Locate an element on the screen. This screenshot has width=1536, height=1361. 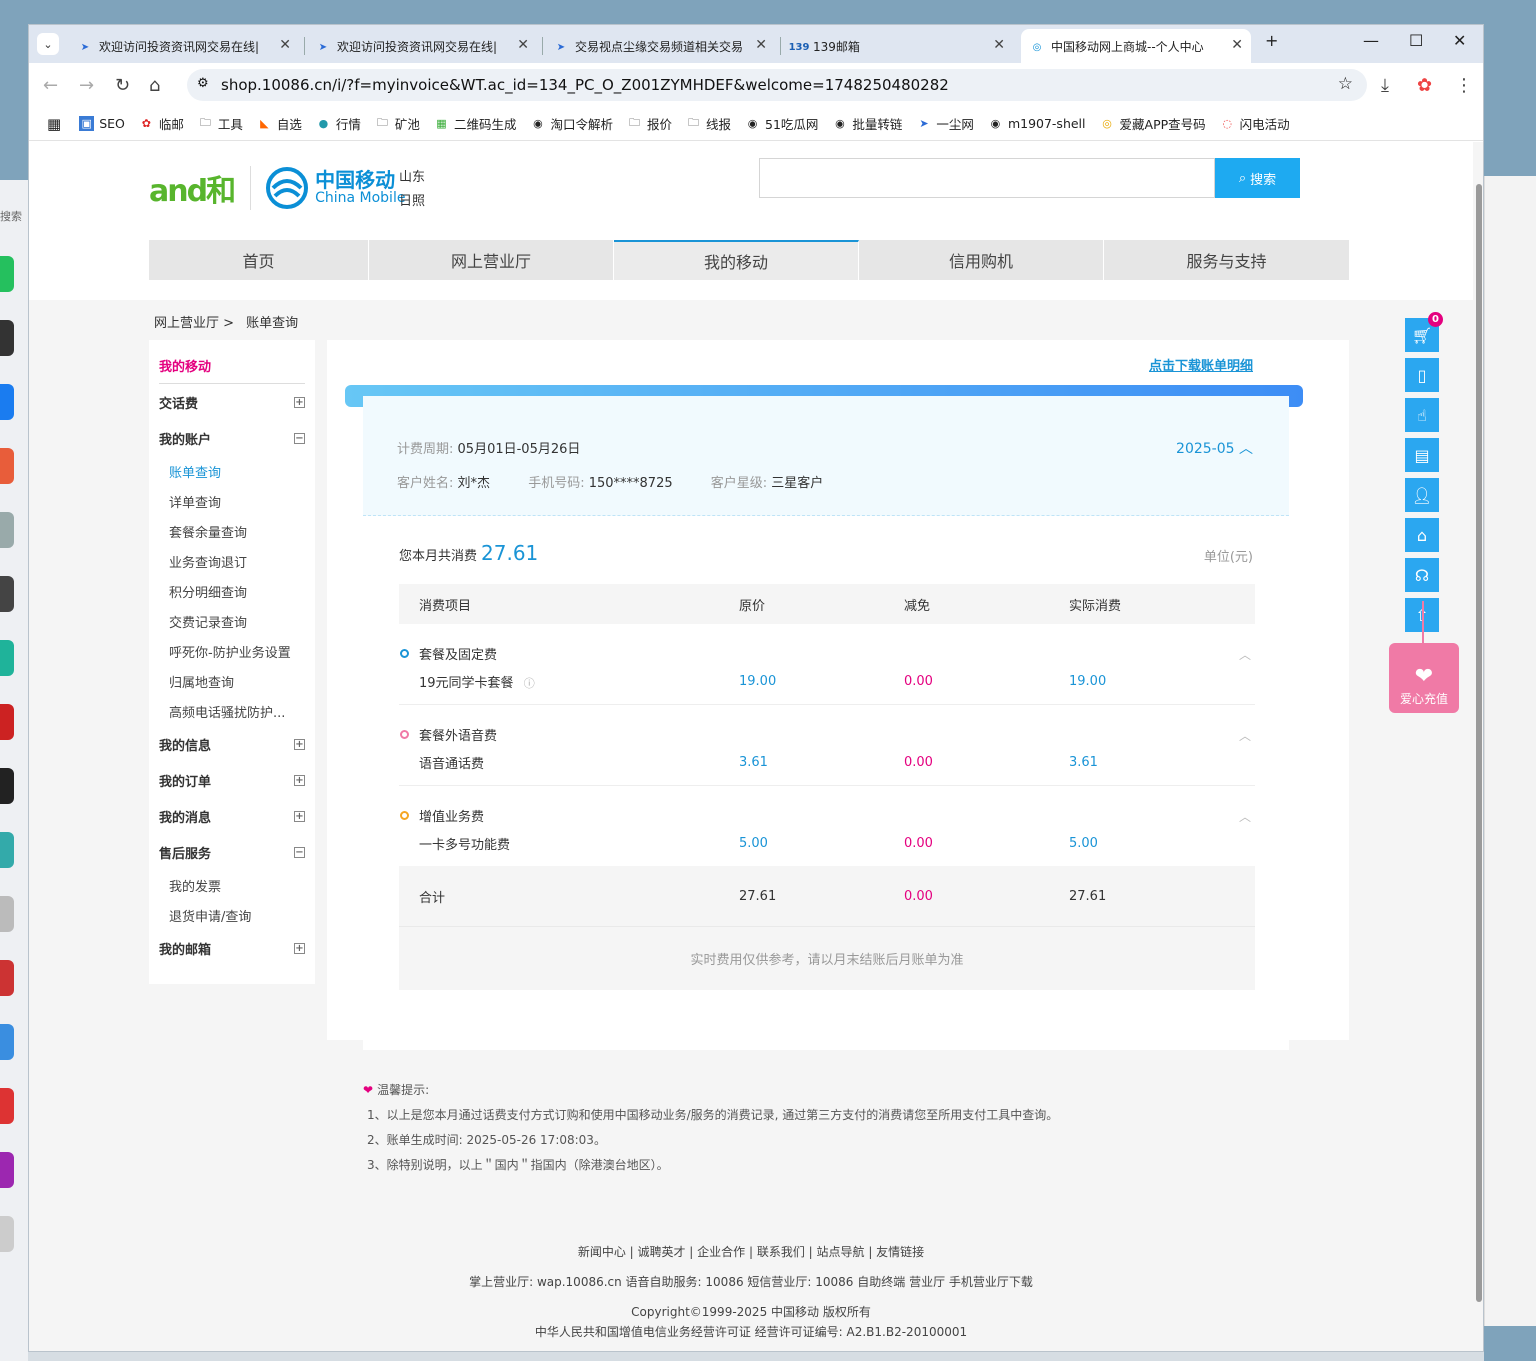
sidebar-title: 我的移动 is located at coordinates (232, 366).